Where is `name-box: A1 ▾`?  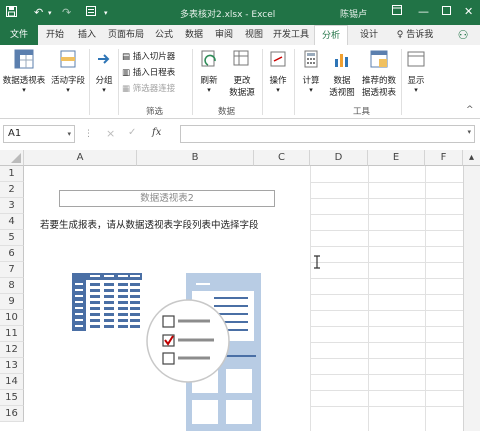
name-box: A1 ▾ is located at coordinates (39, 134).